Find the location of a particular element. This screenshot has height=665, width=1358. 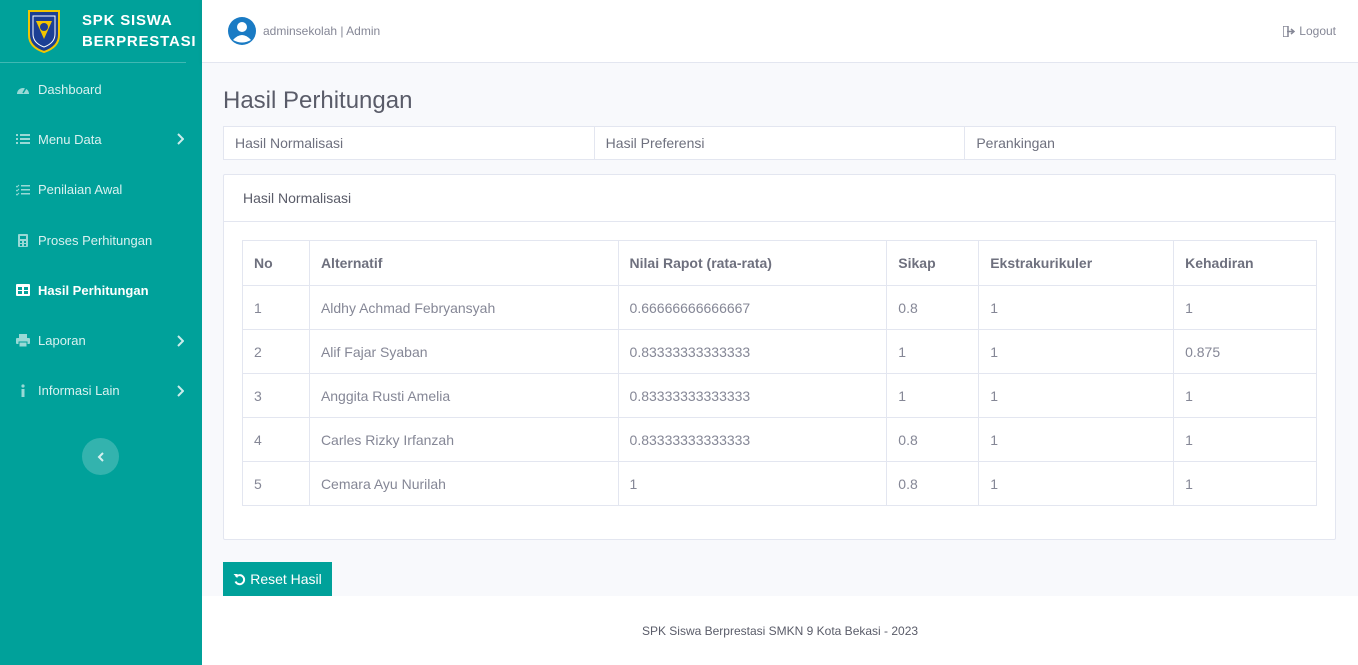

list-icon is located at coordinates (23, 139).